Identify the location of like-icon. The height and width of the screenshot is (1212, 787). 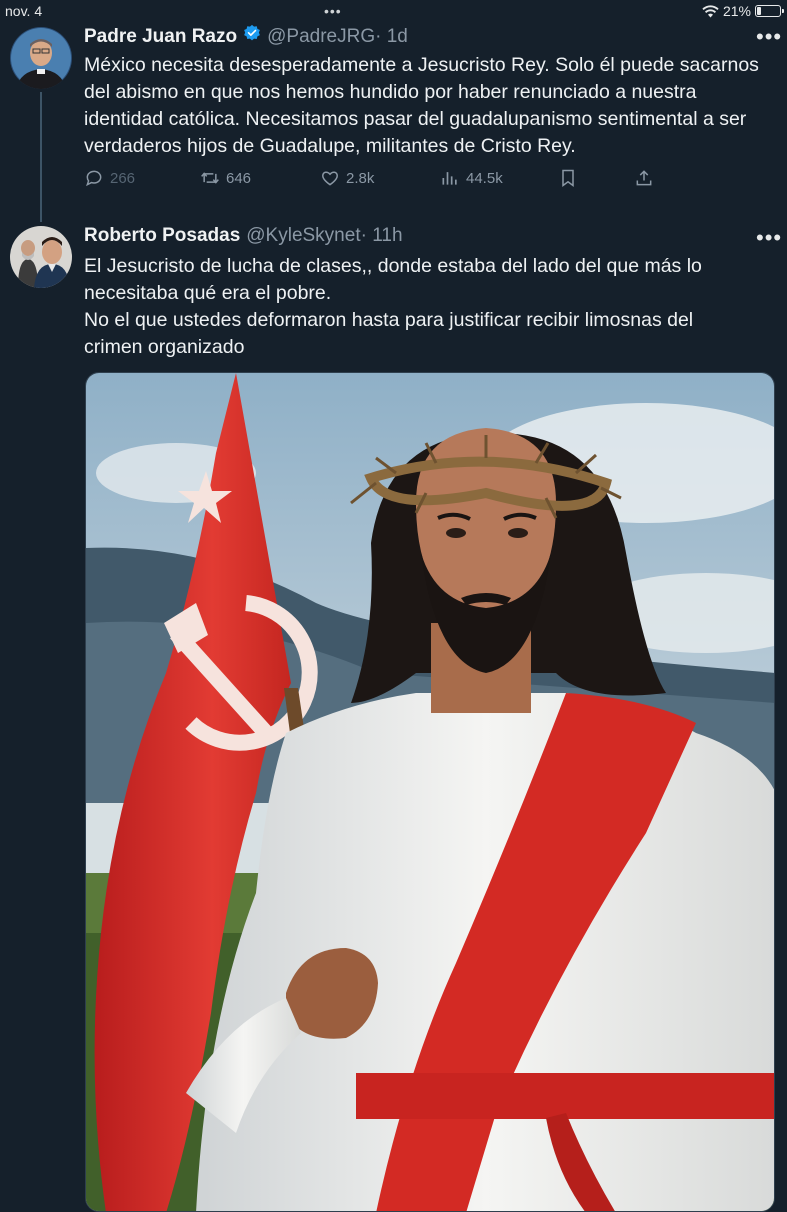
(330, 178).